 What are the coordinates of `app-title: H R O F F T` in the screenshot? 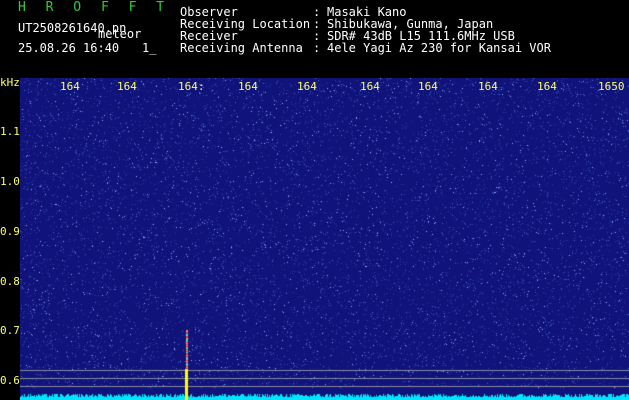 It's located at (94, 7).